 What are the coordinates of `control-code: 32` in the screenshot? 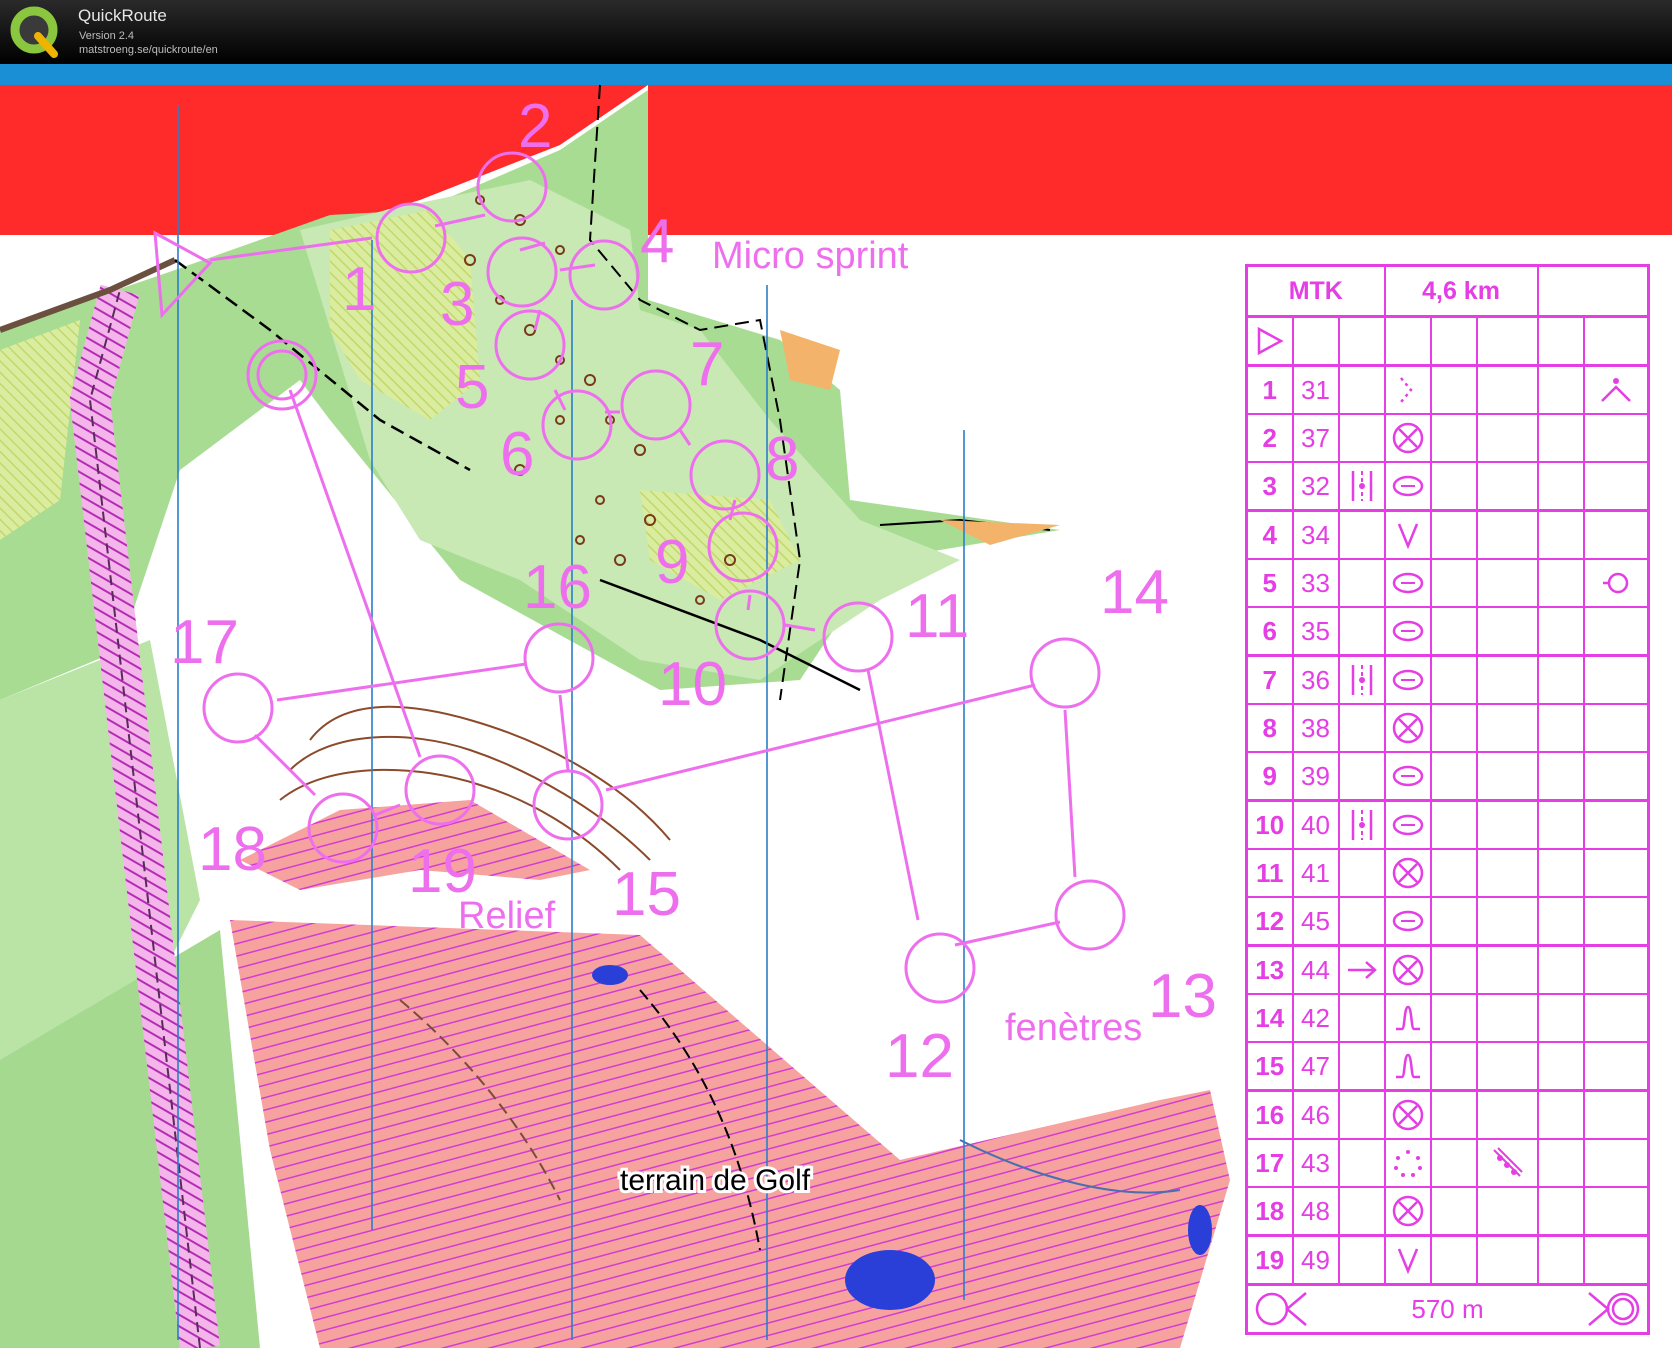 It's located at (1315, 486).